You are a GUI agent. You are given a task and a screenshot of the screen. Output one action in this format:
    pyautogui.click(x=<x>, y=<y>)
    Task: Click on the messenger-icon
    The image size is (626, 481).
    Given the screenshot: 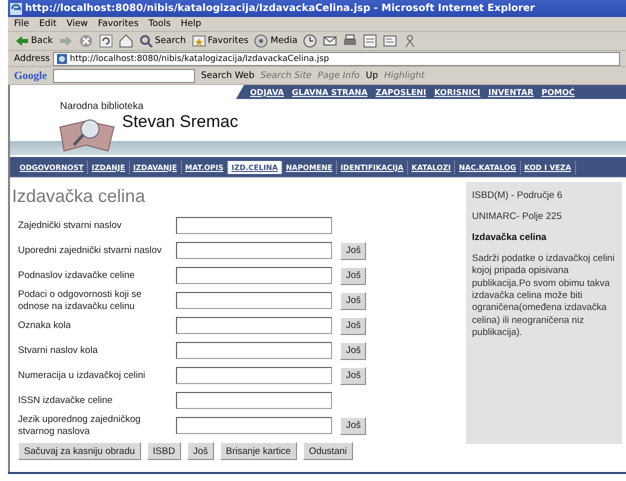 What is the action you would take?
    pyautogui.click(x=410, y=41)
    